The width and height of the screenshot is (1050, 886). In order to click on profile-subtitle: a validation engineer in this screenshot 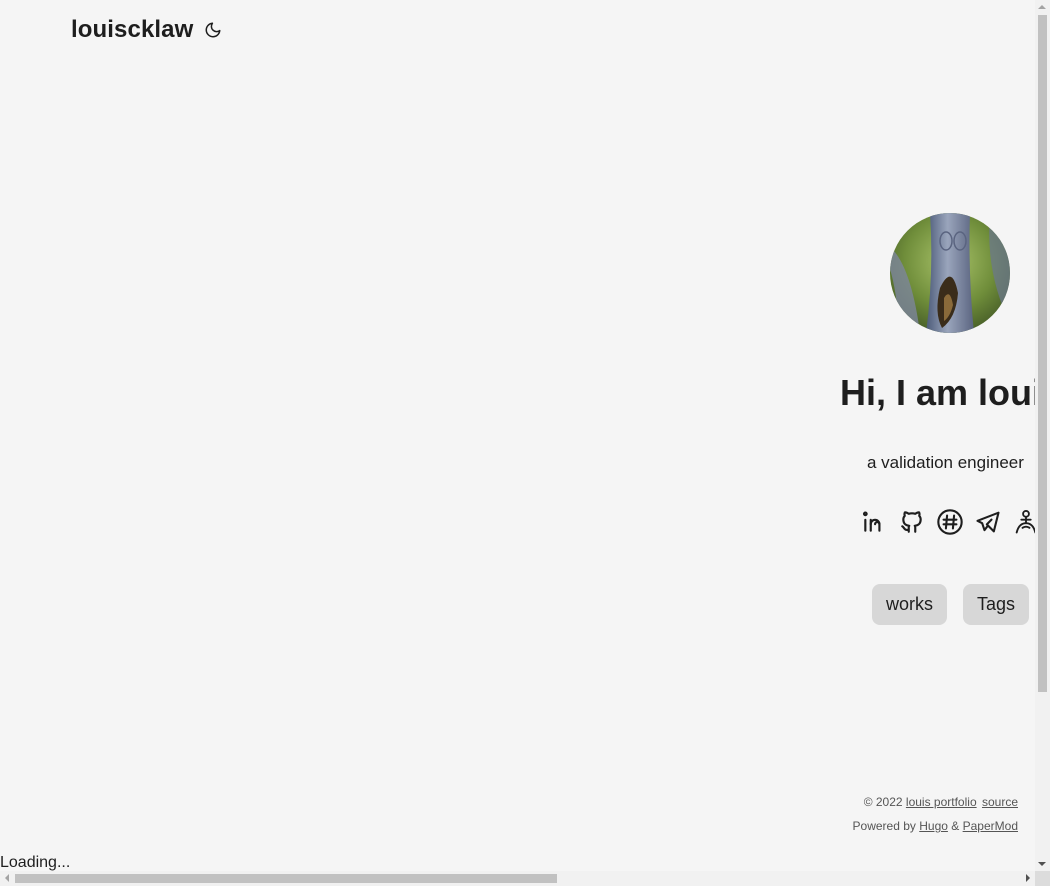, I will do `click(945, 462)`.